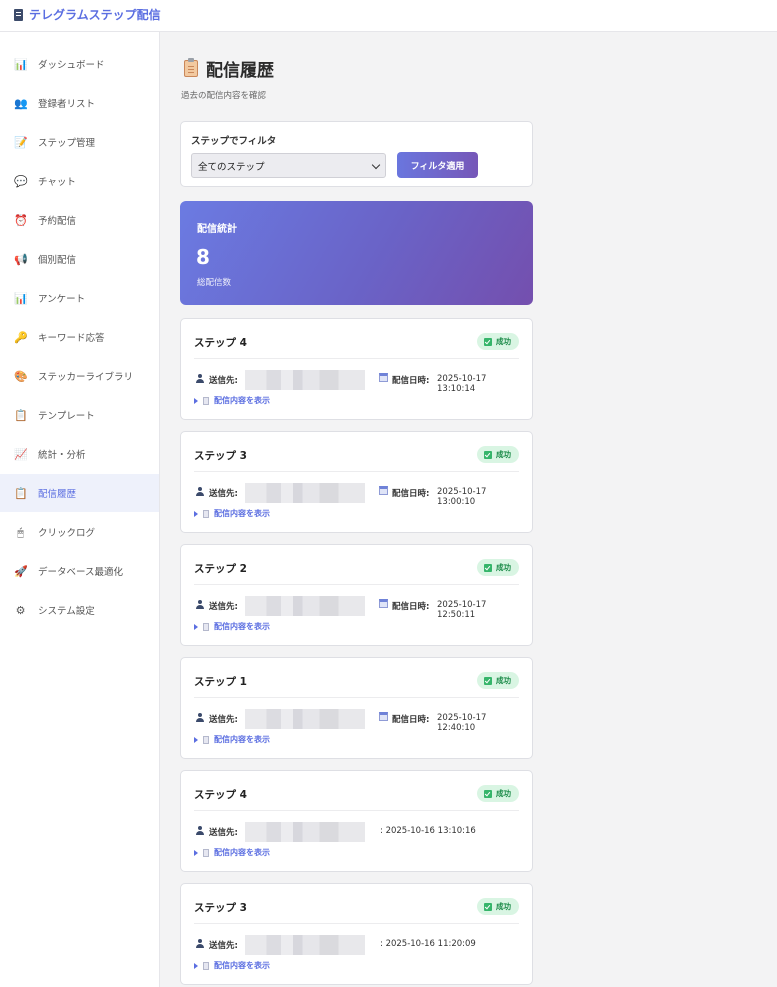  What do you see at coordinates (462, 723) in the screenshot?
I see `sent-at-value: 2025-10-17 12:40:10` at bounding box center [462, 723].